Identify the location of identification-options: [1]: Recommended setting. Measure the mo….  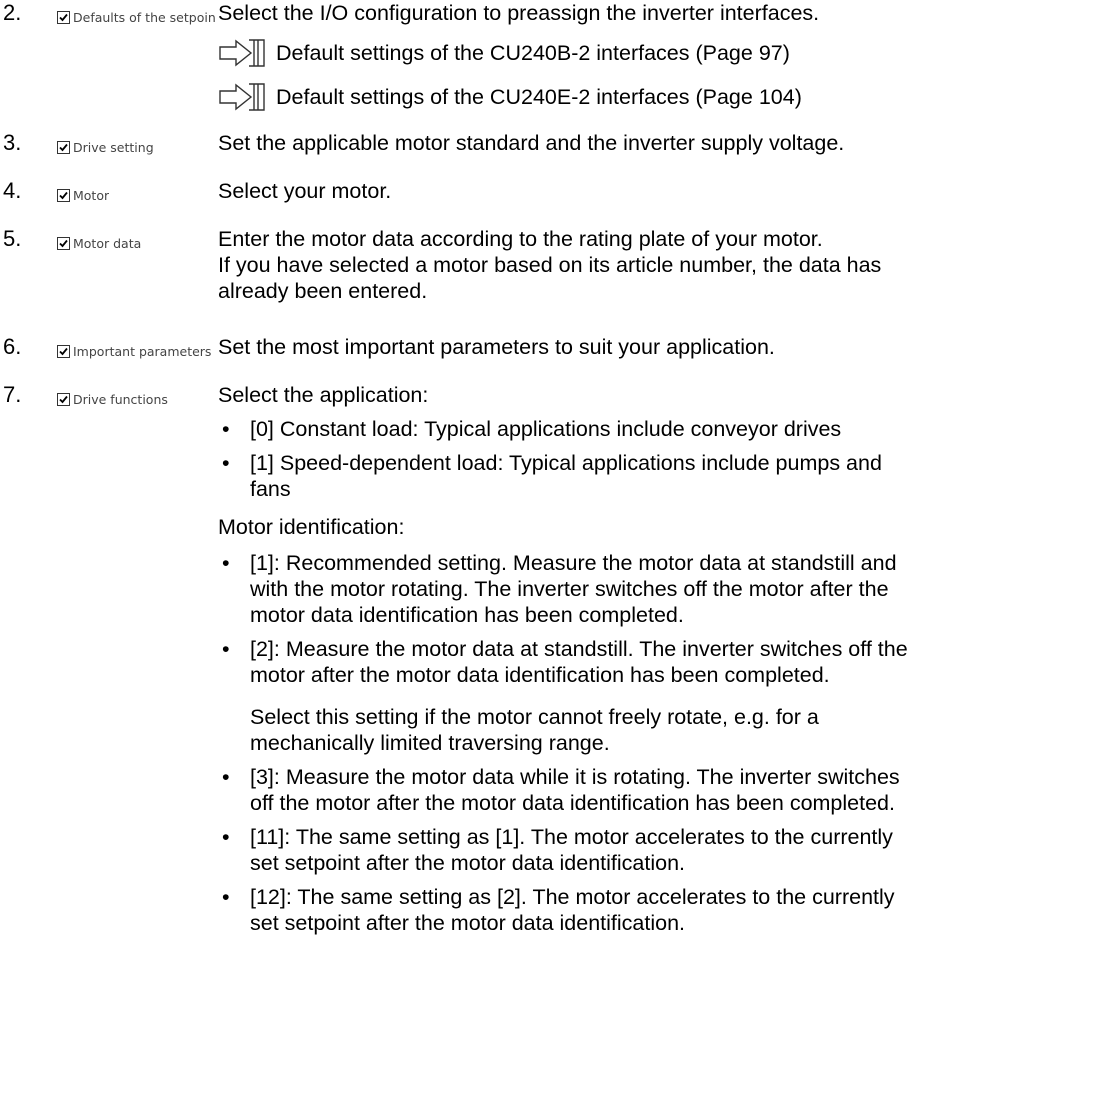
(568, 619).